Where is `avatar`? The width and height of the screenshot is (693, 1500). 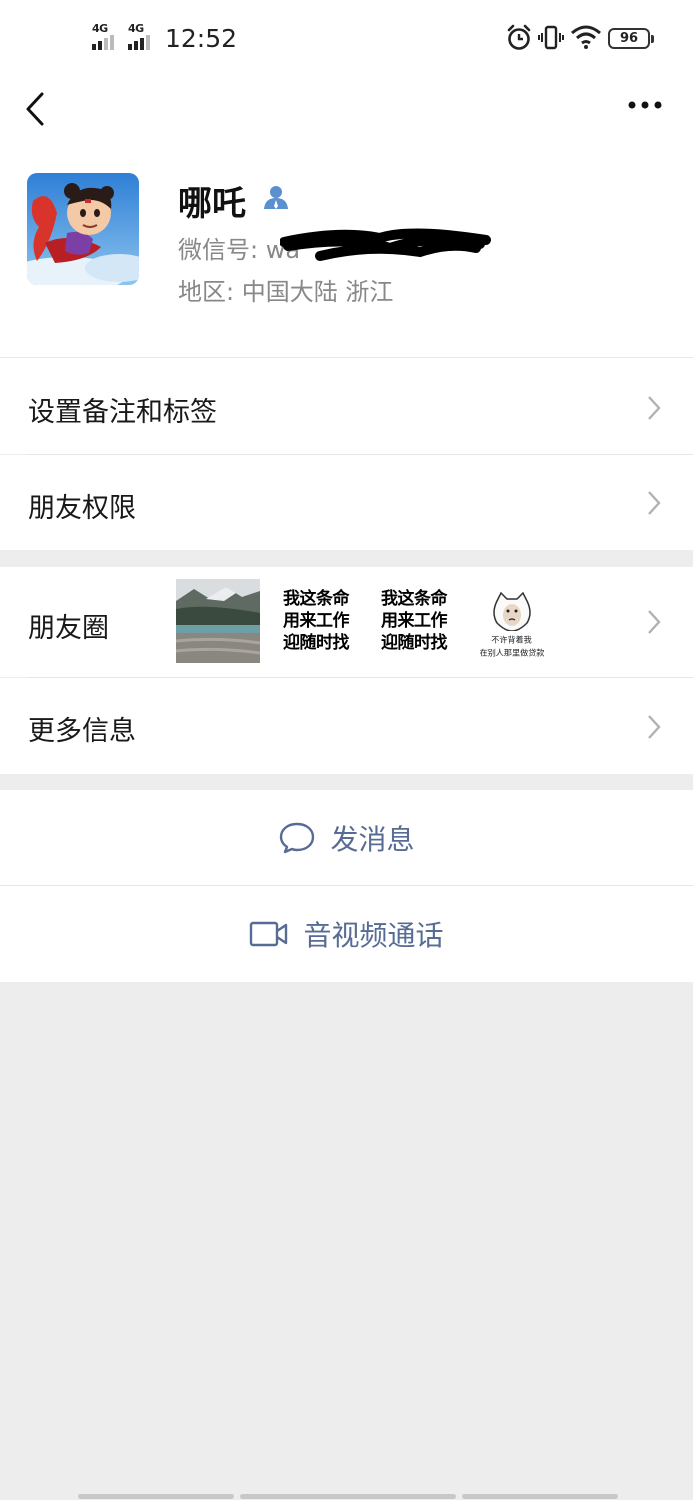 avatar is located at coordinates (83, 229).